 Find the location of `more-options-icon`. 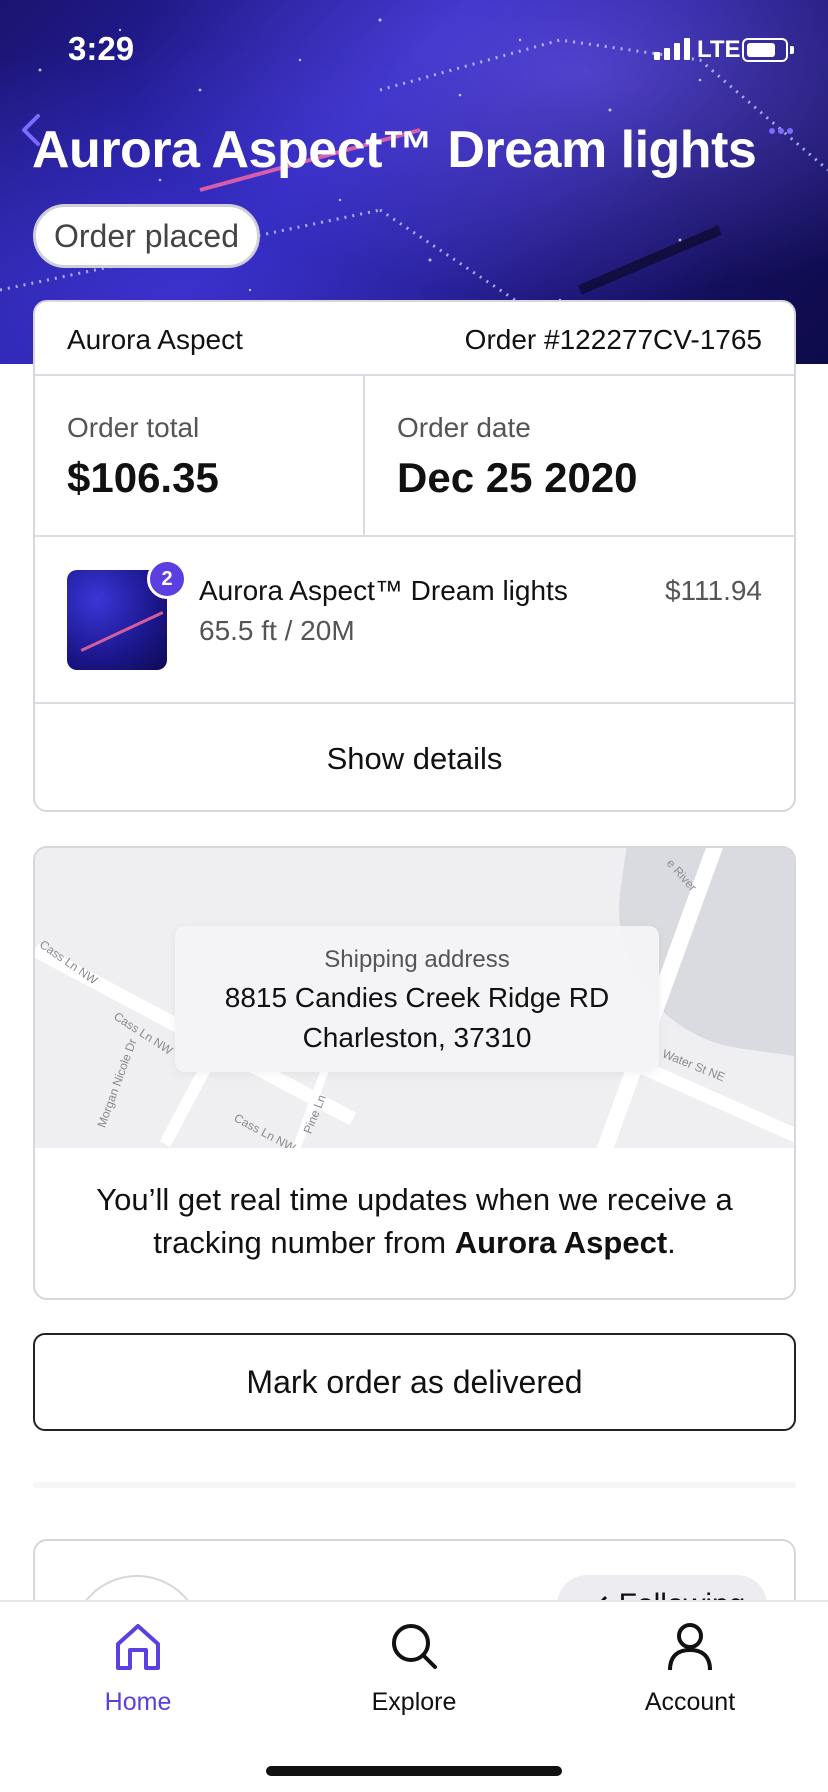

more-options-icon is located at coordinates (781, 131).